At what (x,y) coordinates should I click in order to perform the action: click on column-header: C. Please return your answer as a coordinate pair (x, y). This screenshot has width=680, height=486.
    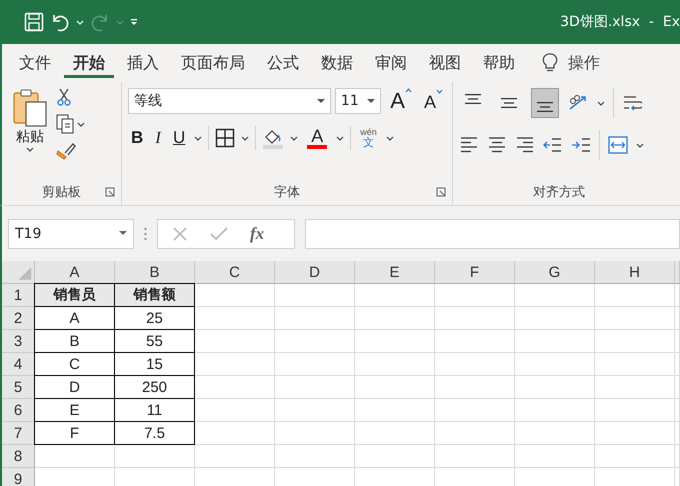
    Looking at the image, I should click on (235, 272).